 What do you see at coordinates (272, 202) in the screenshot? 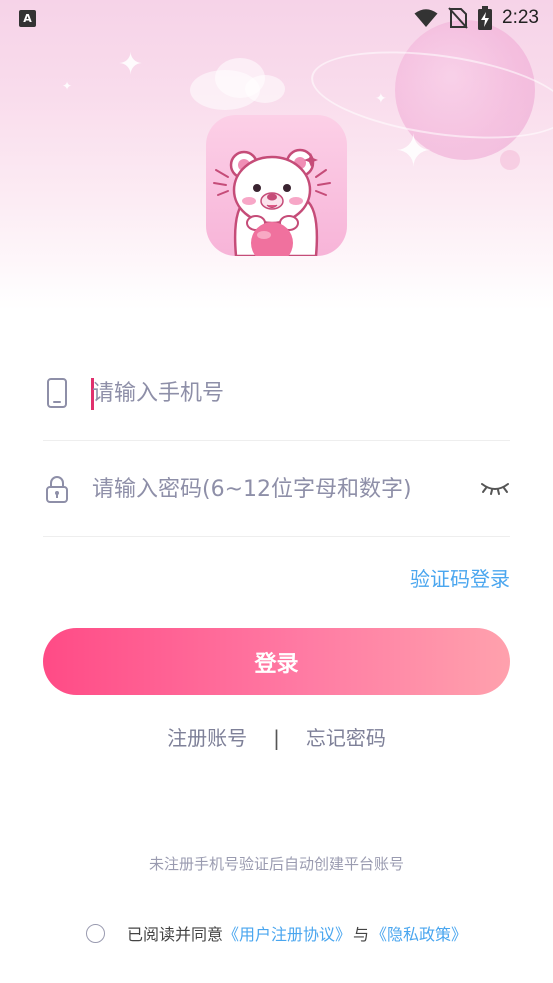
I see `bear-mascot-icon` at bounding box center [272, 202].